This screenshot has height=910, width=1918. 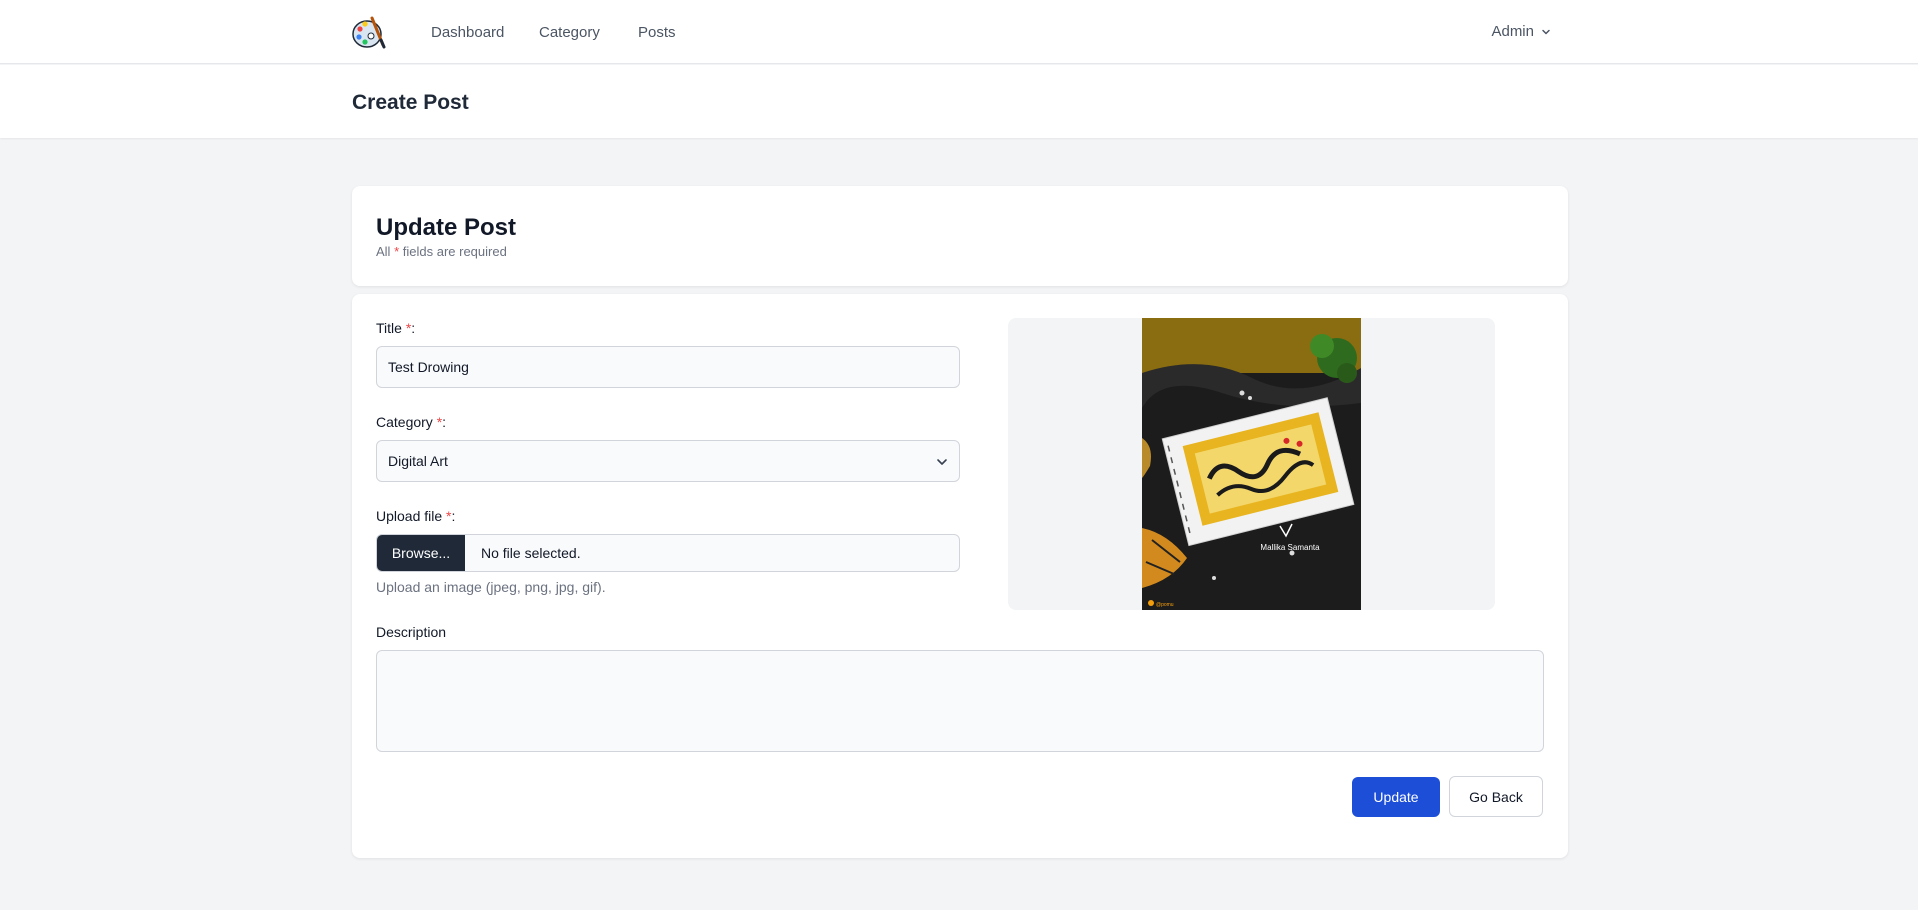 What do you see at coordinates (959, 101) in the screenshot?
I see `page-header: Create Post` at bounding box center [959, 101].